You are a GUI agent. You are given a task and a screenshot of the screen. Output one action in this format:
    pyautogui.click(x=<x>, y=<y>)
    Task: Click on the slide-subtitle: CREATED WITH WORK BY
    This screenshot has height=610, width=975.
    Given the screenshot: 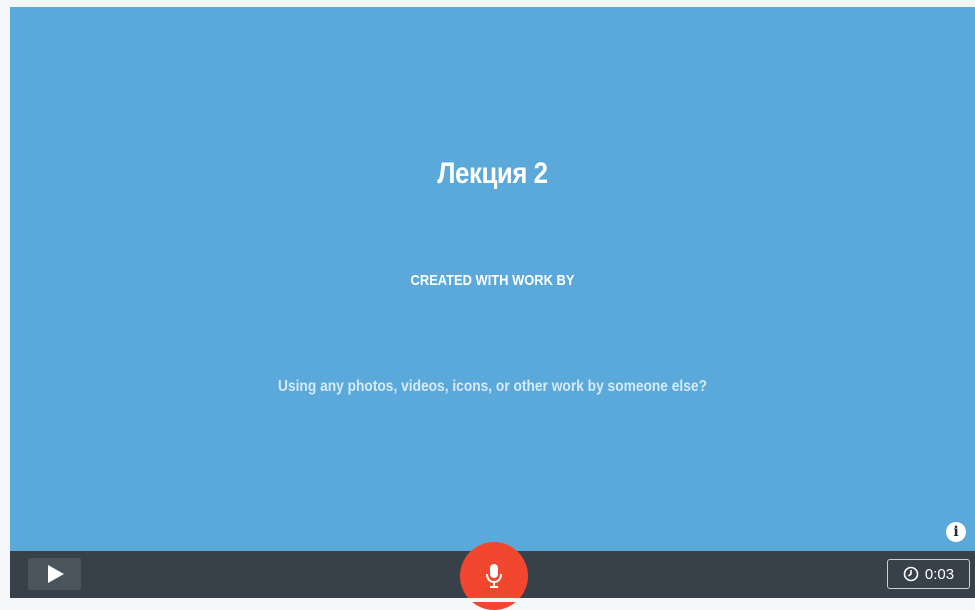 What is the action you would take?
    pyautogui.click(x=492, y=280)
    